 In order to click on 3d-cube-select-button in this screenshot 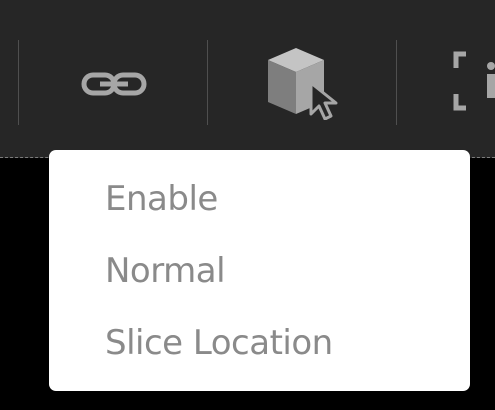, I will do `click(303, 82)`.